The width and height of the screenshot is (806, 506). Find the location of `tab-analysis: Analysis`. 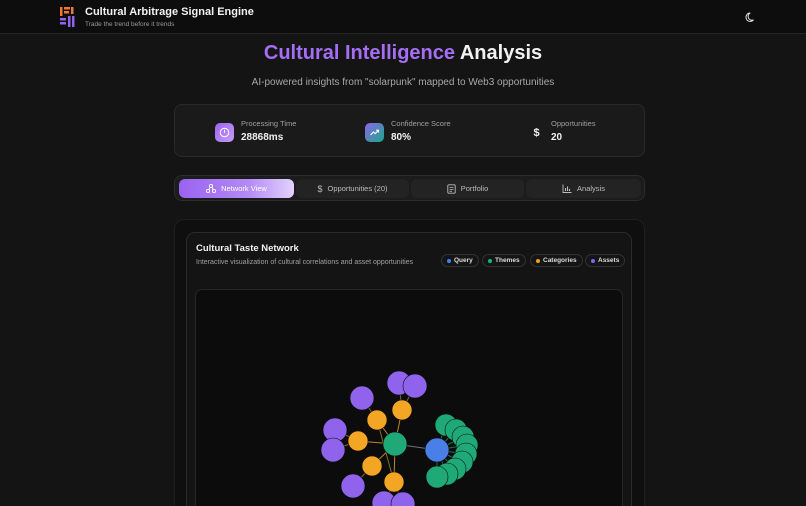

tab-analysis: Analysis is located at coordinates (583, 188).